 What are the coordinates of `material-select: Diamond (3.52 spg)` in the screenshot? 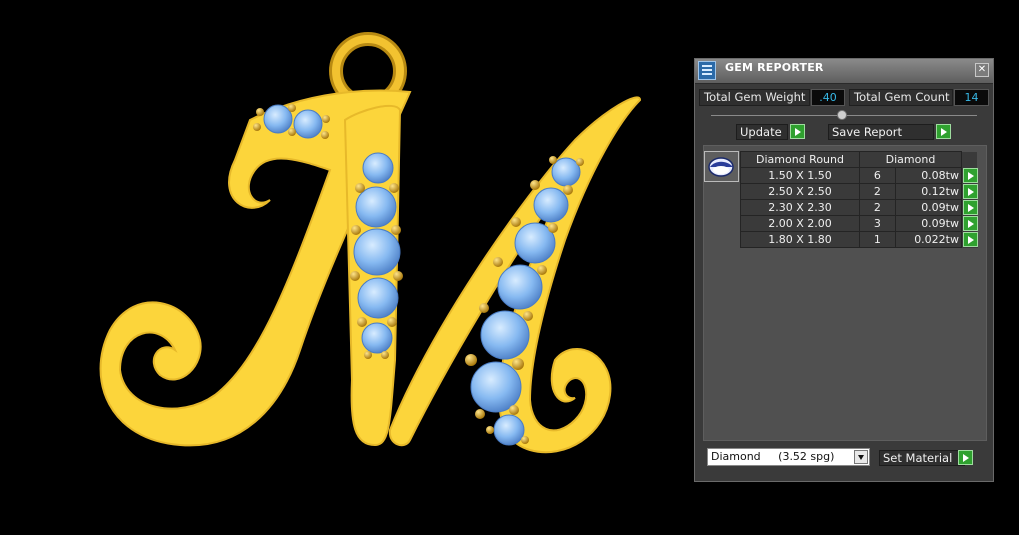 It's located at (788, 457).